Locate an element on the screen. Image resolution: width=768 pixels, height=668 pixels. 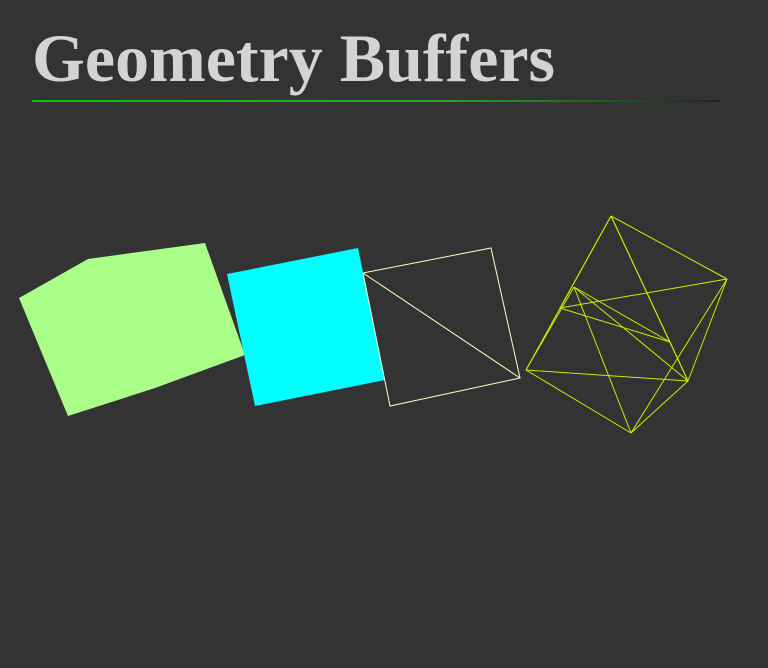
wireframe-square is located at coordinates (441, 327).